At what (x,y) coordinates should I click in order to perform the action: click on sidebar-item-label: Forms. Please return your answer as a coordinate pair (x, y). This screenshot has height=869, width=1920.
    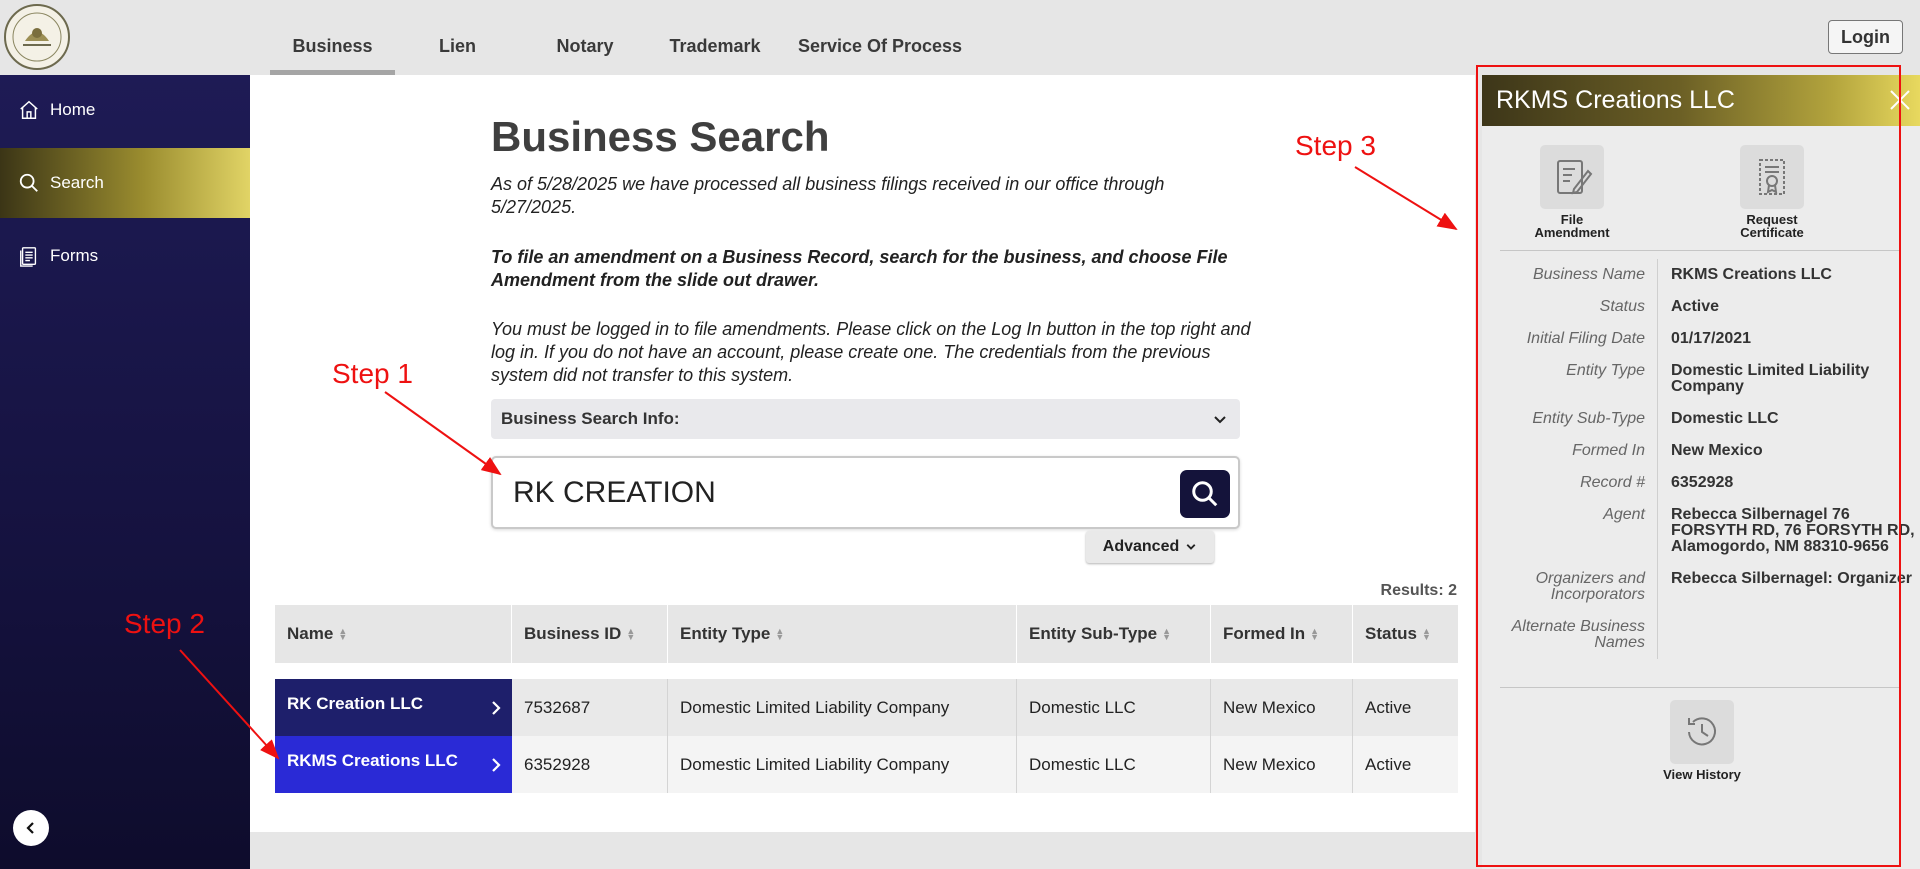
    Looking at the image, I should click on (74, 255).